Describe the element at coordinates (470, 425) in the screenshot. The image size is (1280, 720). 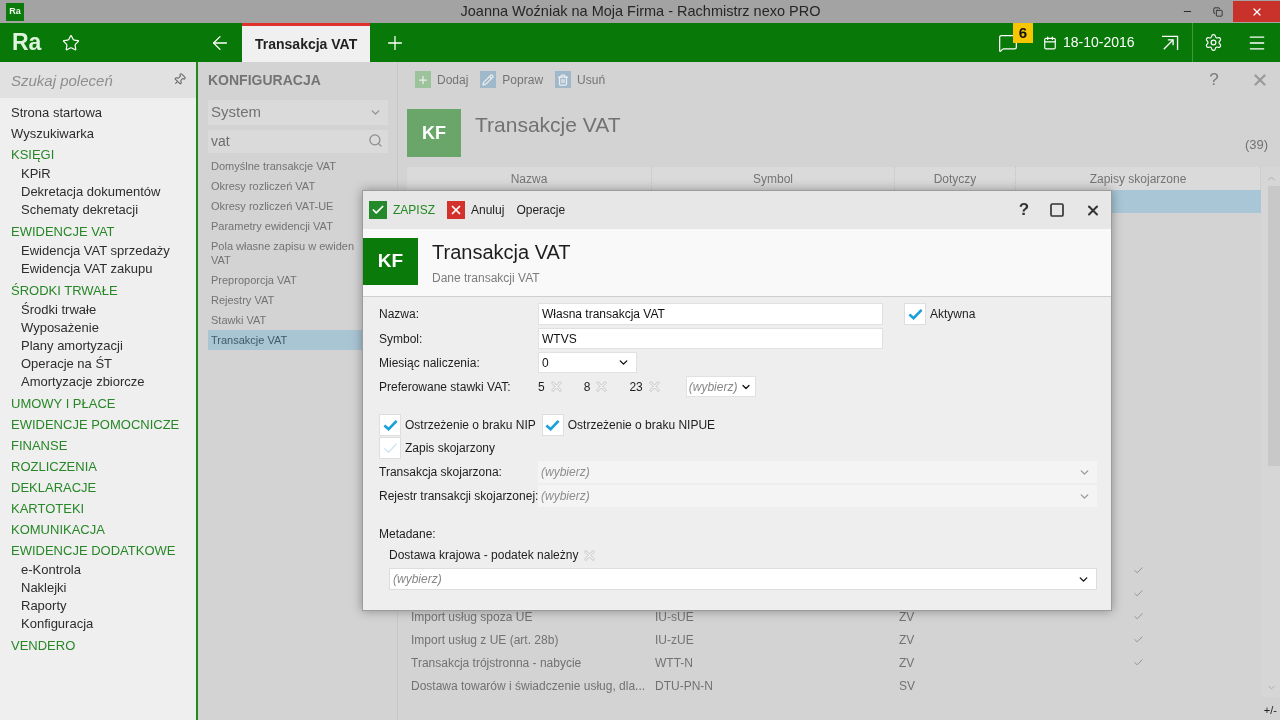
I see `checkbox-label: Ostrzeżenie o braku NIP` at that location.